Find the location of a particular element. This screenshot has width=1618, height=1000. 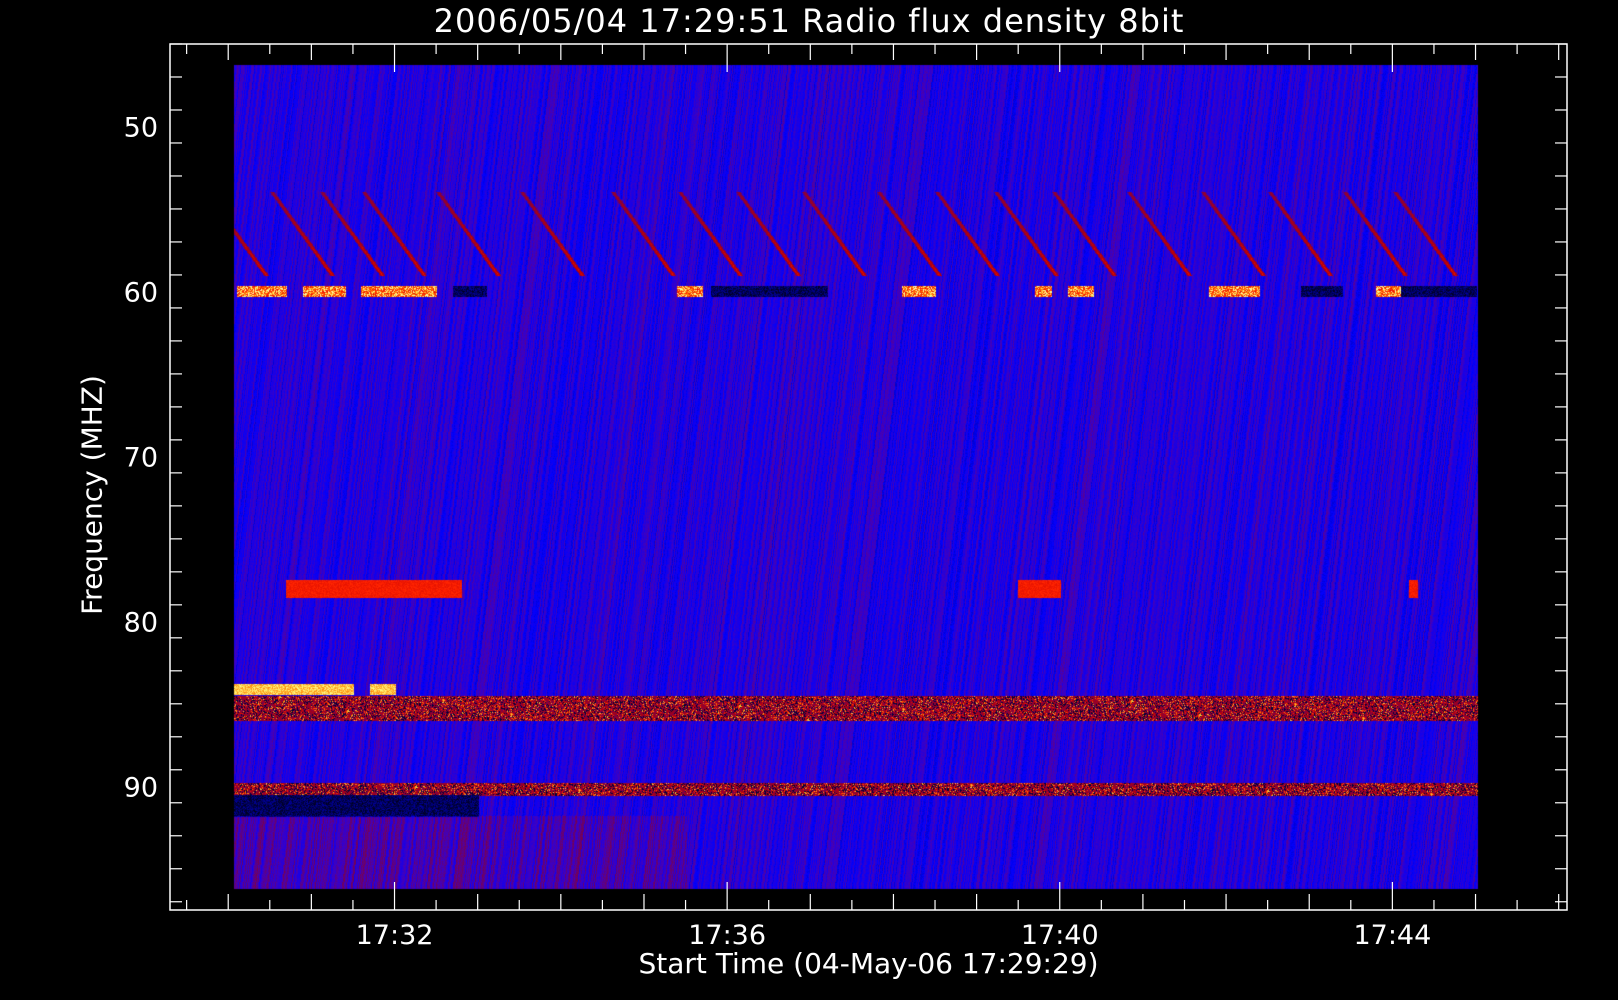

y-tick-label: 70 is located at coordinates (141, 457).